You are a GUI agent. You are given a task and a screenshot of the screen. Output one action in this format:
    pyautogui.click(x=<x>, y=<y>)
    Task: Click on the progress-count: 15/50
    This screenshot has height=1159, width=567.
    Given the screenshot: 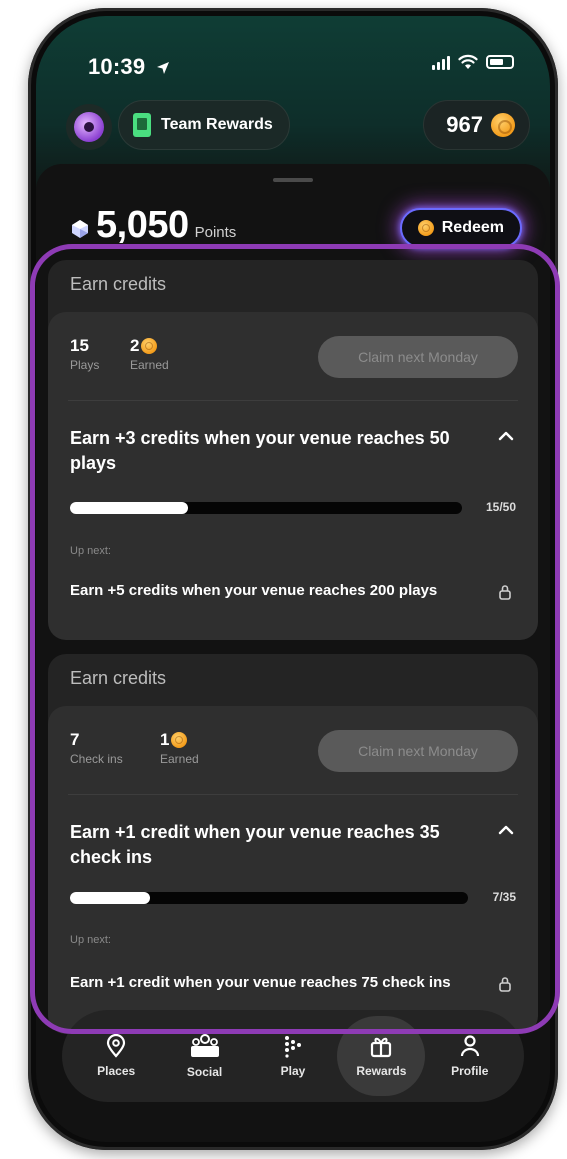 What is the action you would take?
    pyautogui.click(x=500, y=507)
    